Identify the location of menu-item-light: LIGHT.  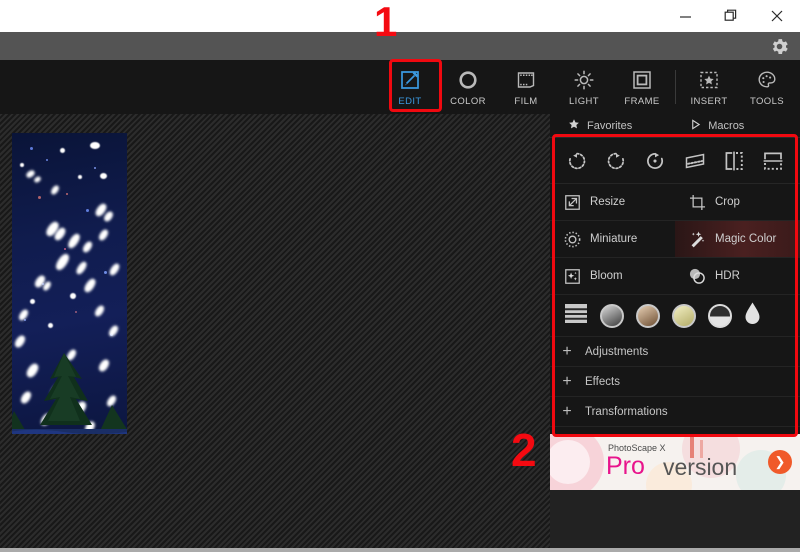
(584, 87).